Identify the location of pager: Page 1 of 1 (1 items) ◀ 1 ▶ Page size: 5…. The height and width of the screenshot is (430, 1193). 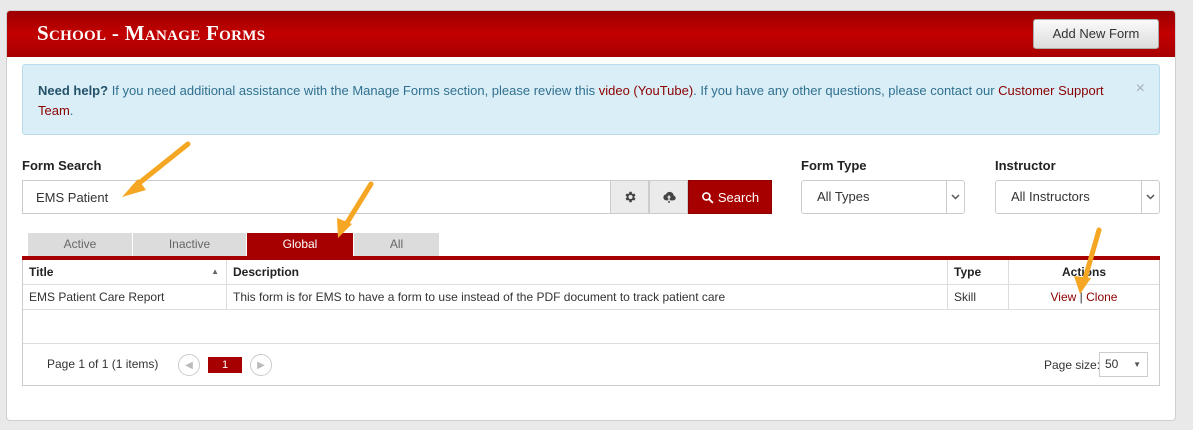
(591, 364).